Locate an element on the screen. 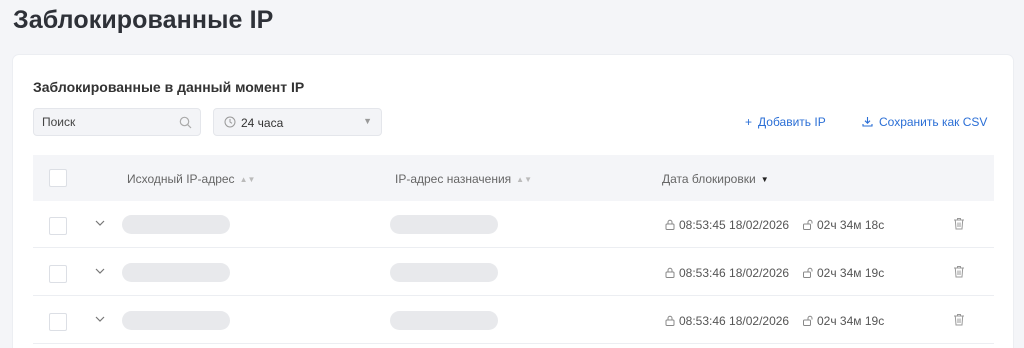 This screenshot has height=348, width=1024. column-source-ip: Исходный IP-адрес ▲▼ is located at coordinates (191, 179).